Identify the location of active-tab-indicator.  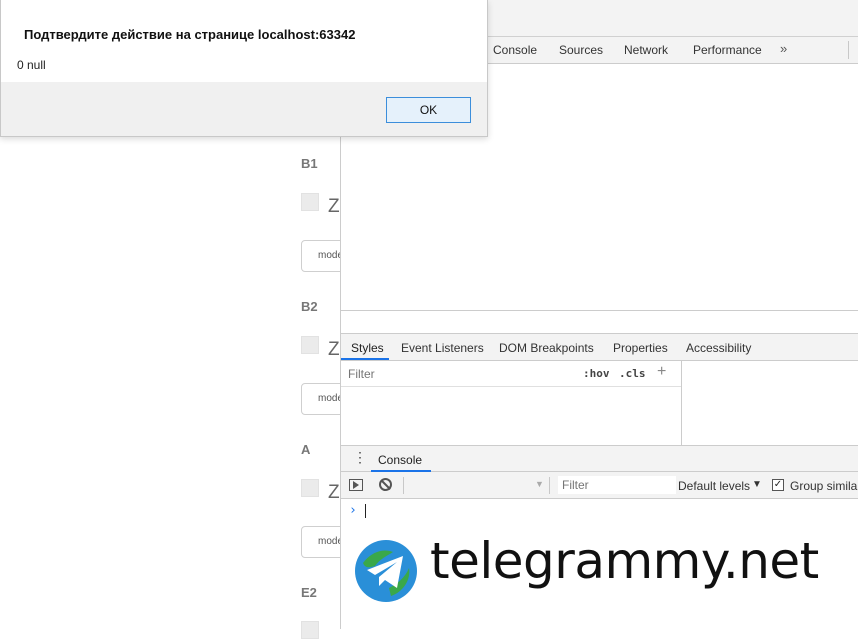
(365, 359).